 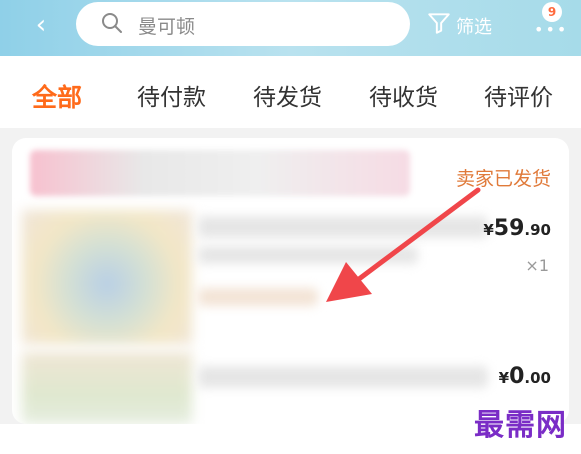 I want to click on product-tag-blurred, so click(x=258, y=297).